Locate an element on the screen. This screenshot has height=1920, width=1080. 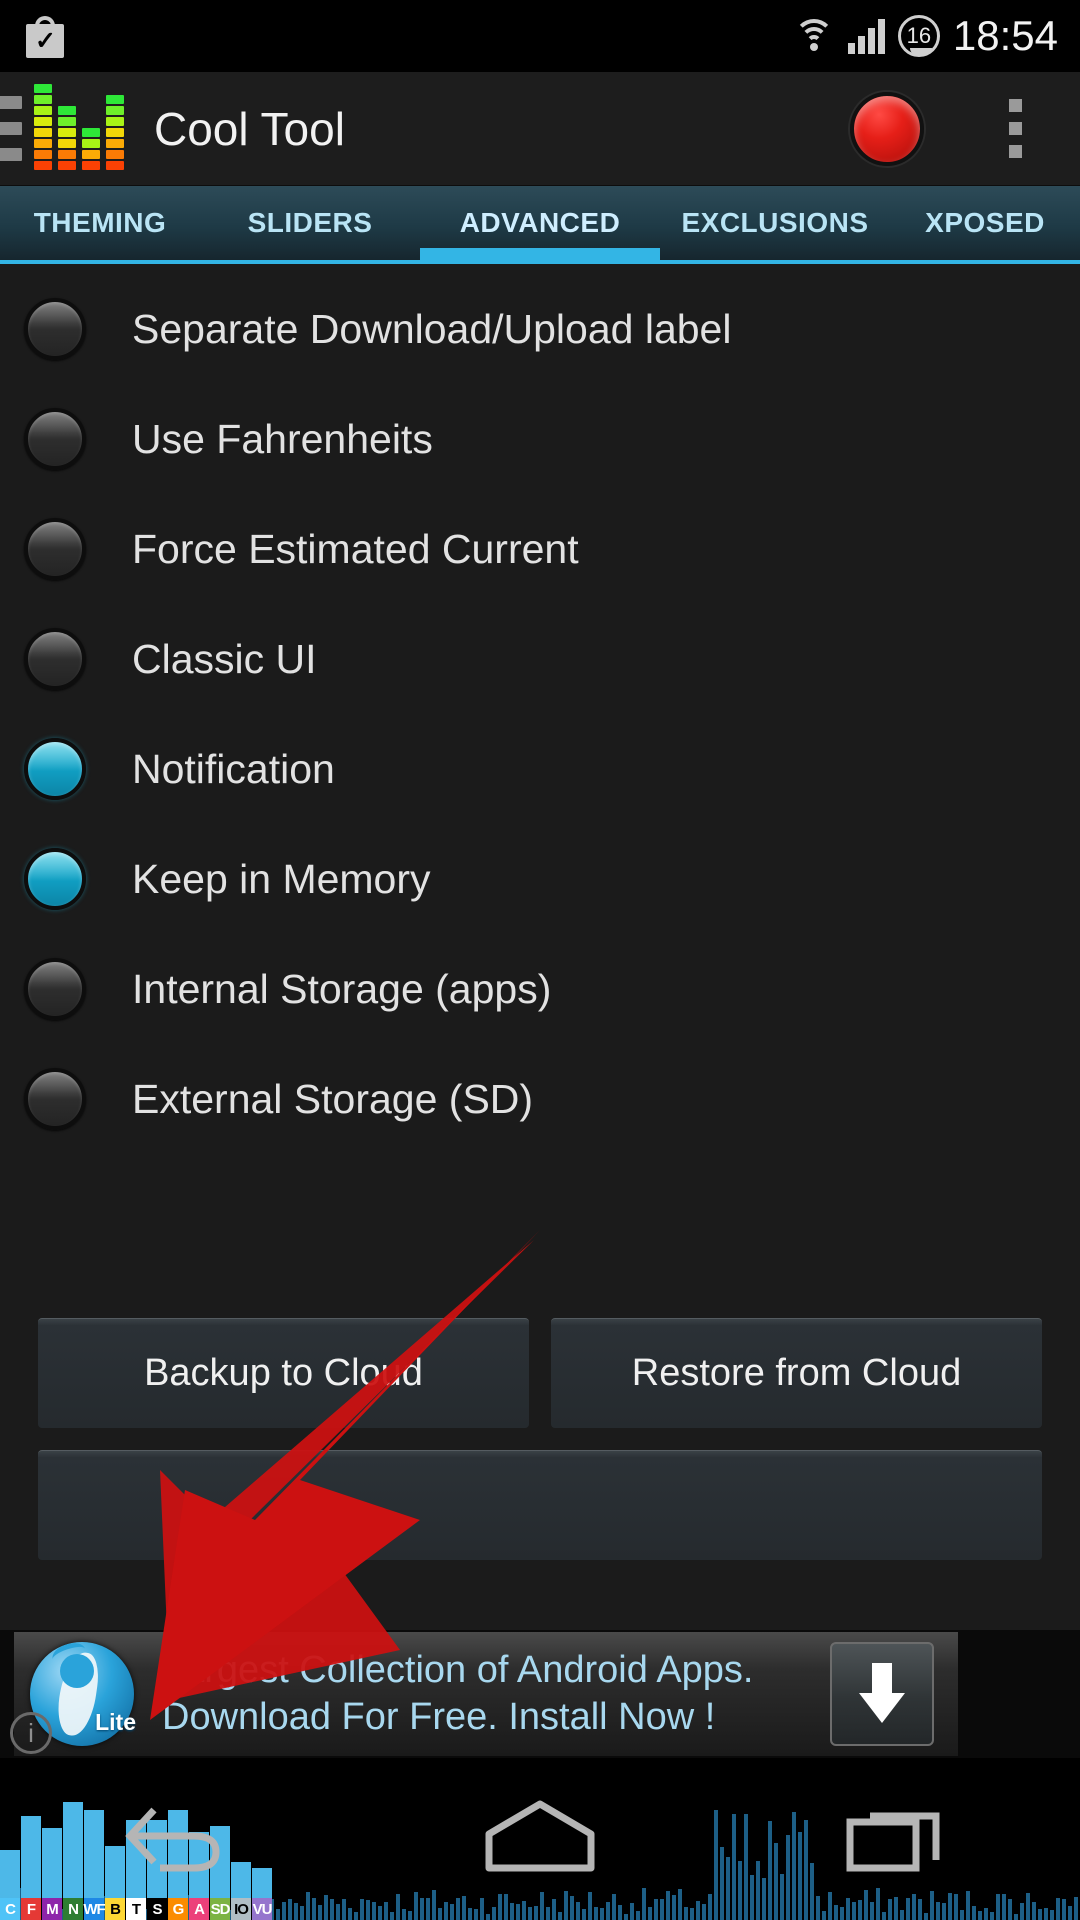
nav-icon-row is located at coordinates (540, 1839).